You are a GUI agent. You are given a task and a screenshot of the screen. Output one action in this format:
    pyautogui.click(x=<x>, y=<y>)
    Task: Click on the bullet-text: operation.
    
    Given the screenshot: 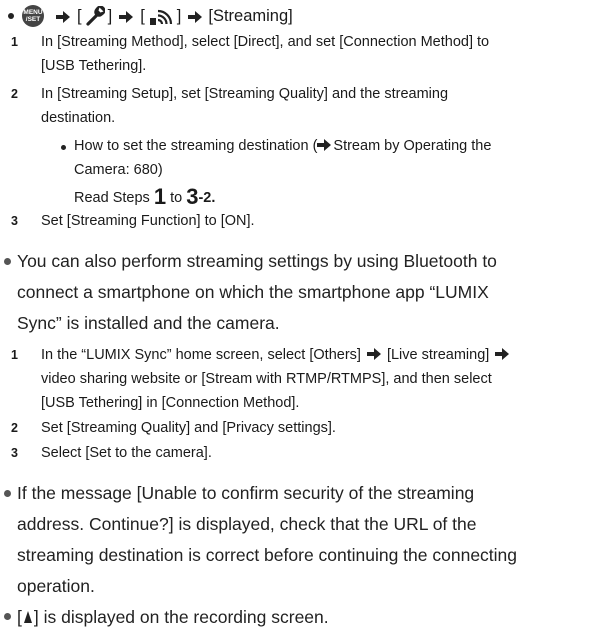 What is the action you would take?
    pyautogui.click(x=56, y=586)
    